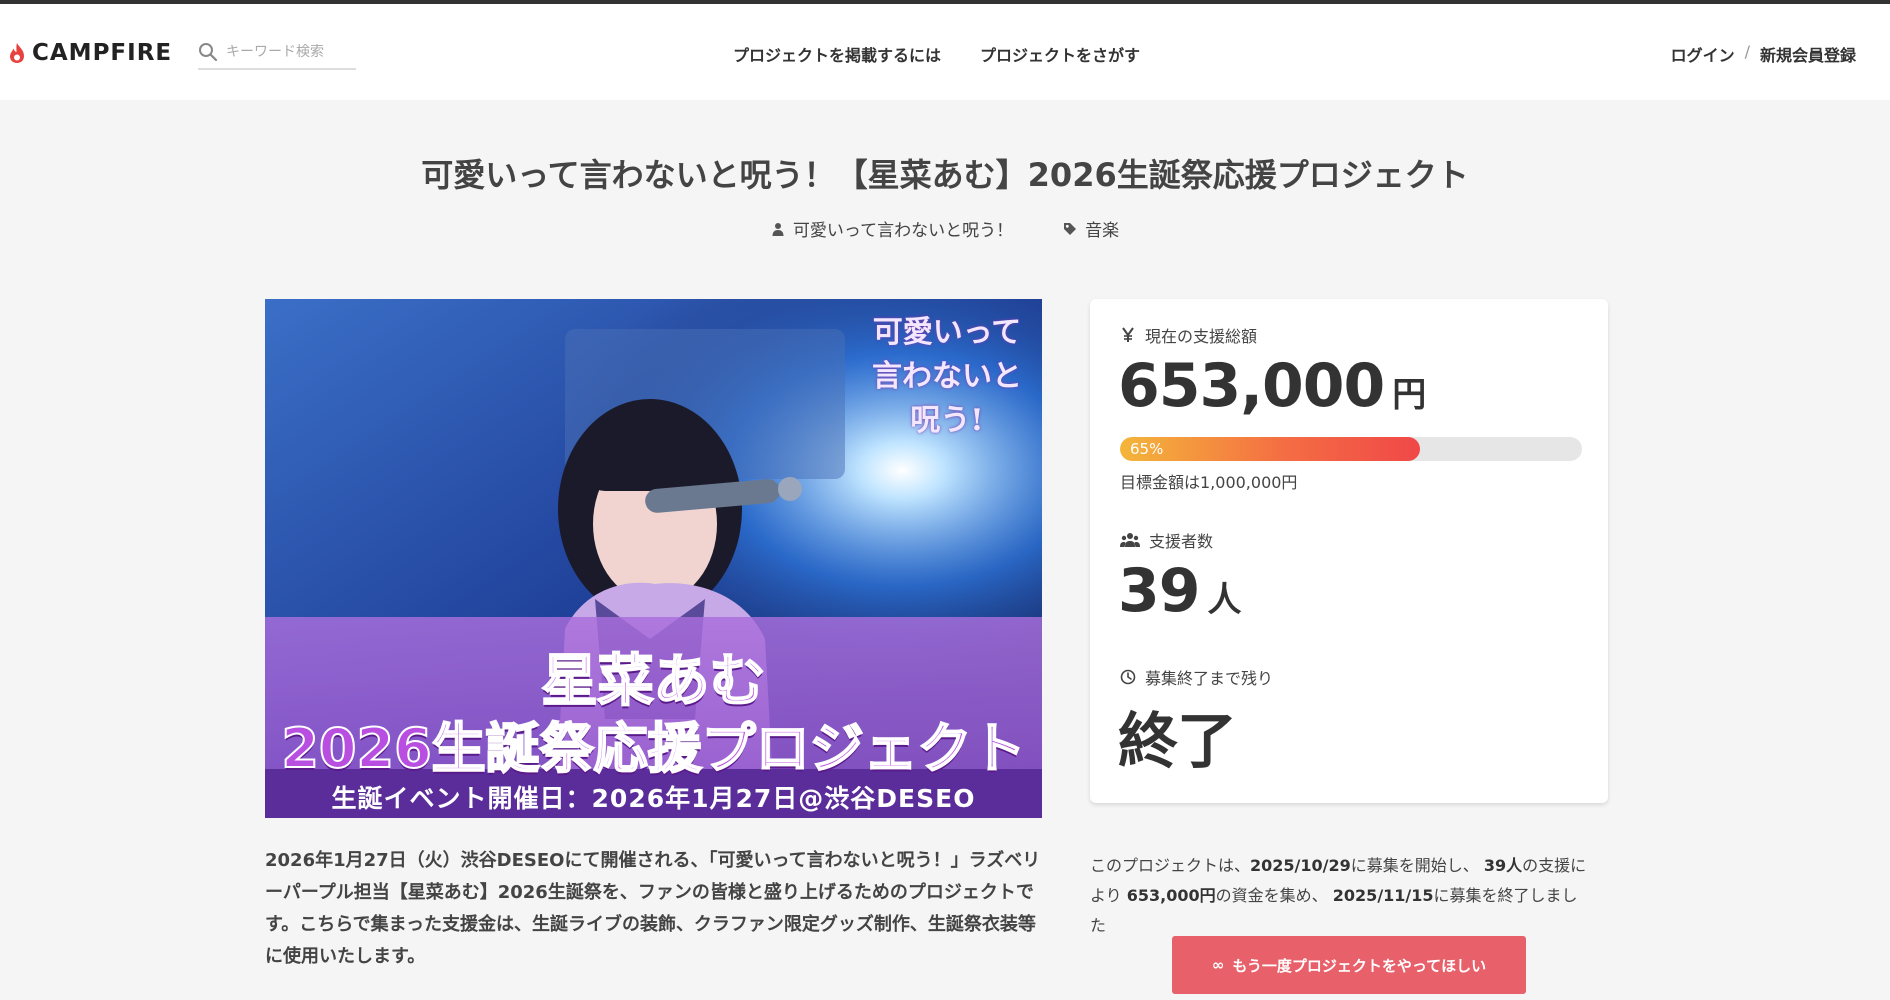 This screenshot has width=1890, height=1000. I want to click on backers-value: 39 人, so click(1180, 591).